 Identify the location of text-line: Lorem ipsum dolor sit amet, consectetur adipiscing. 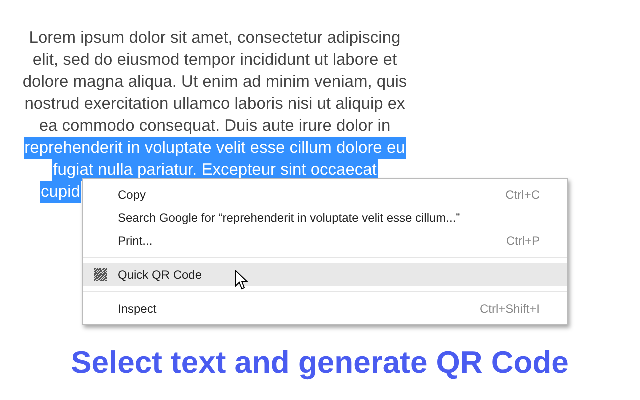
(215, 38).